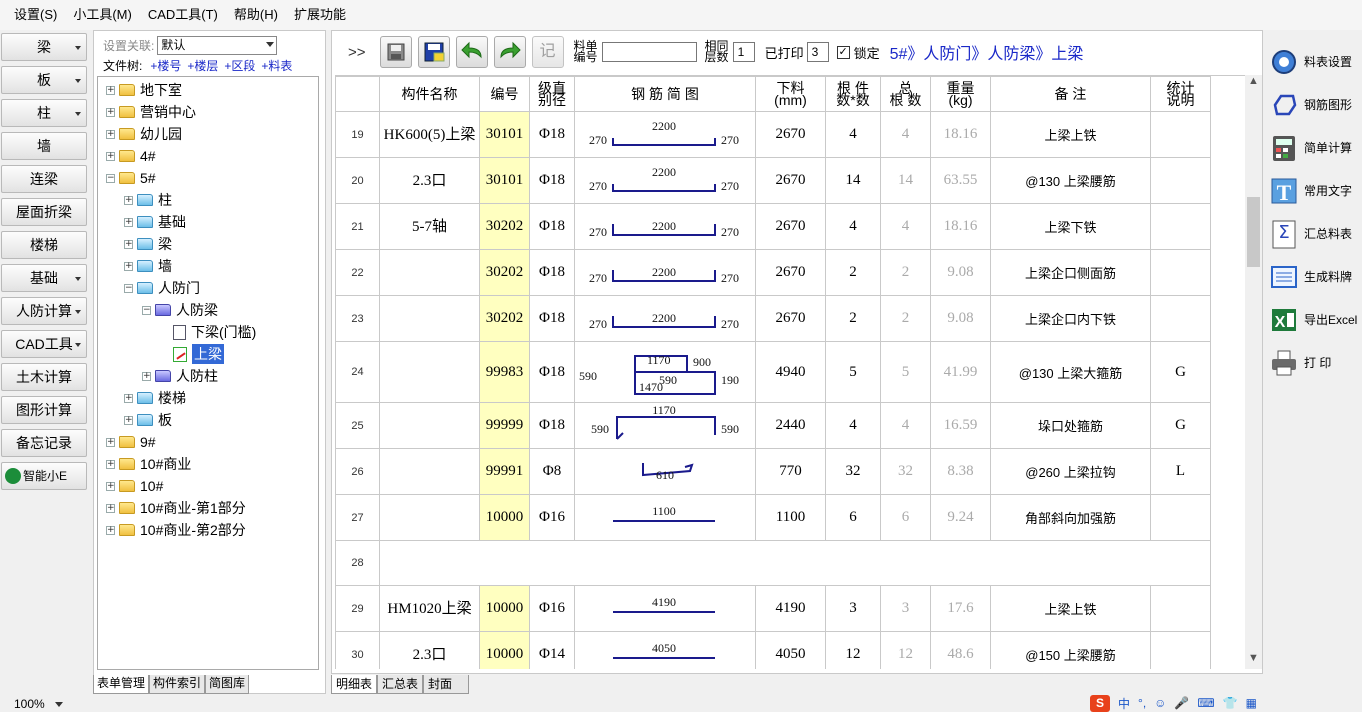 The height and width of the screenshot is (712, 1362). Describe the element at coordinates (1253, 83) in the screenshot. I see `scroll-up-icon: ▲` at that location.